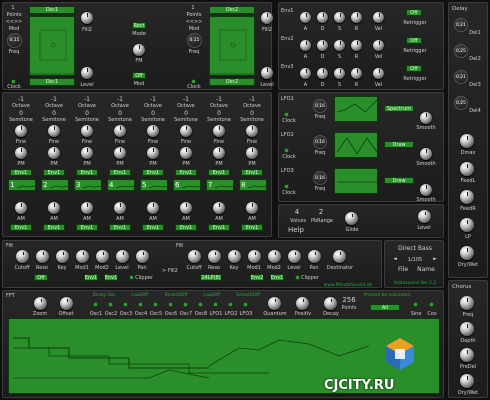 The image size is (490, 400). Describe the element at coordinates (399, 108) in the screenshot. I see `lfo-mode-select: Spectrum` at that location.